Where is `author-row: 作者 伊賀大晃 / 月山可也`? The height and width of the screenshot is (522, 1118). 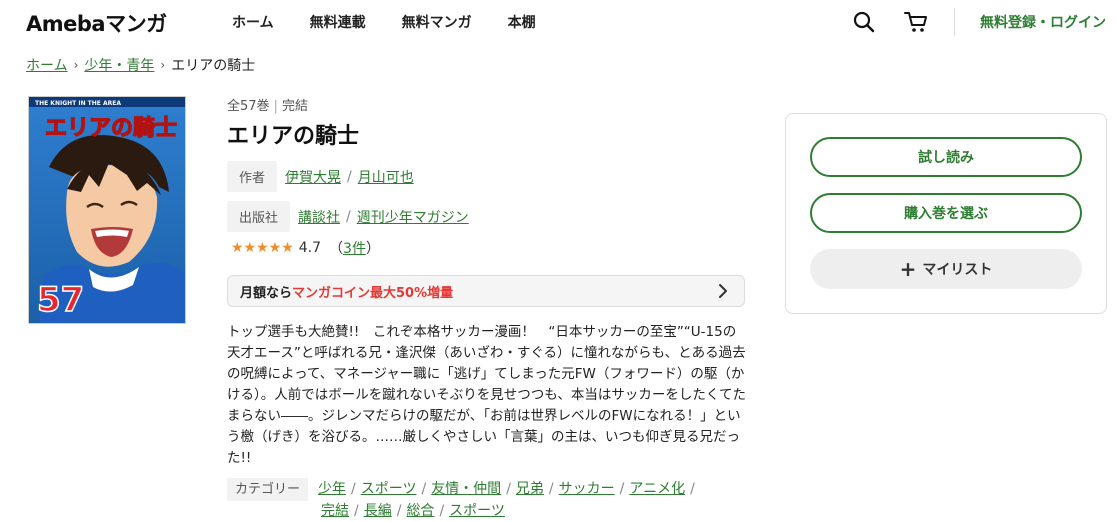
author-row: 作者 伊賀大晃 / 月山可也 is located at coordinates (320, 176).